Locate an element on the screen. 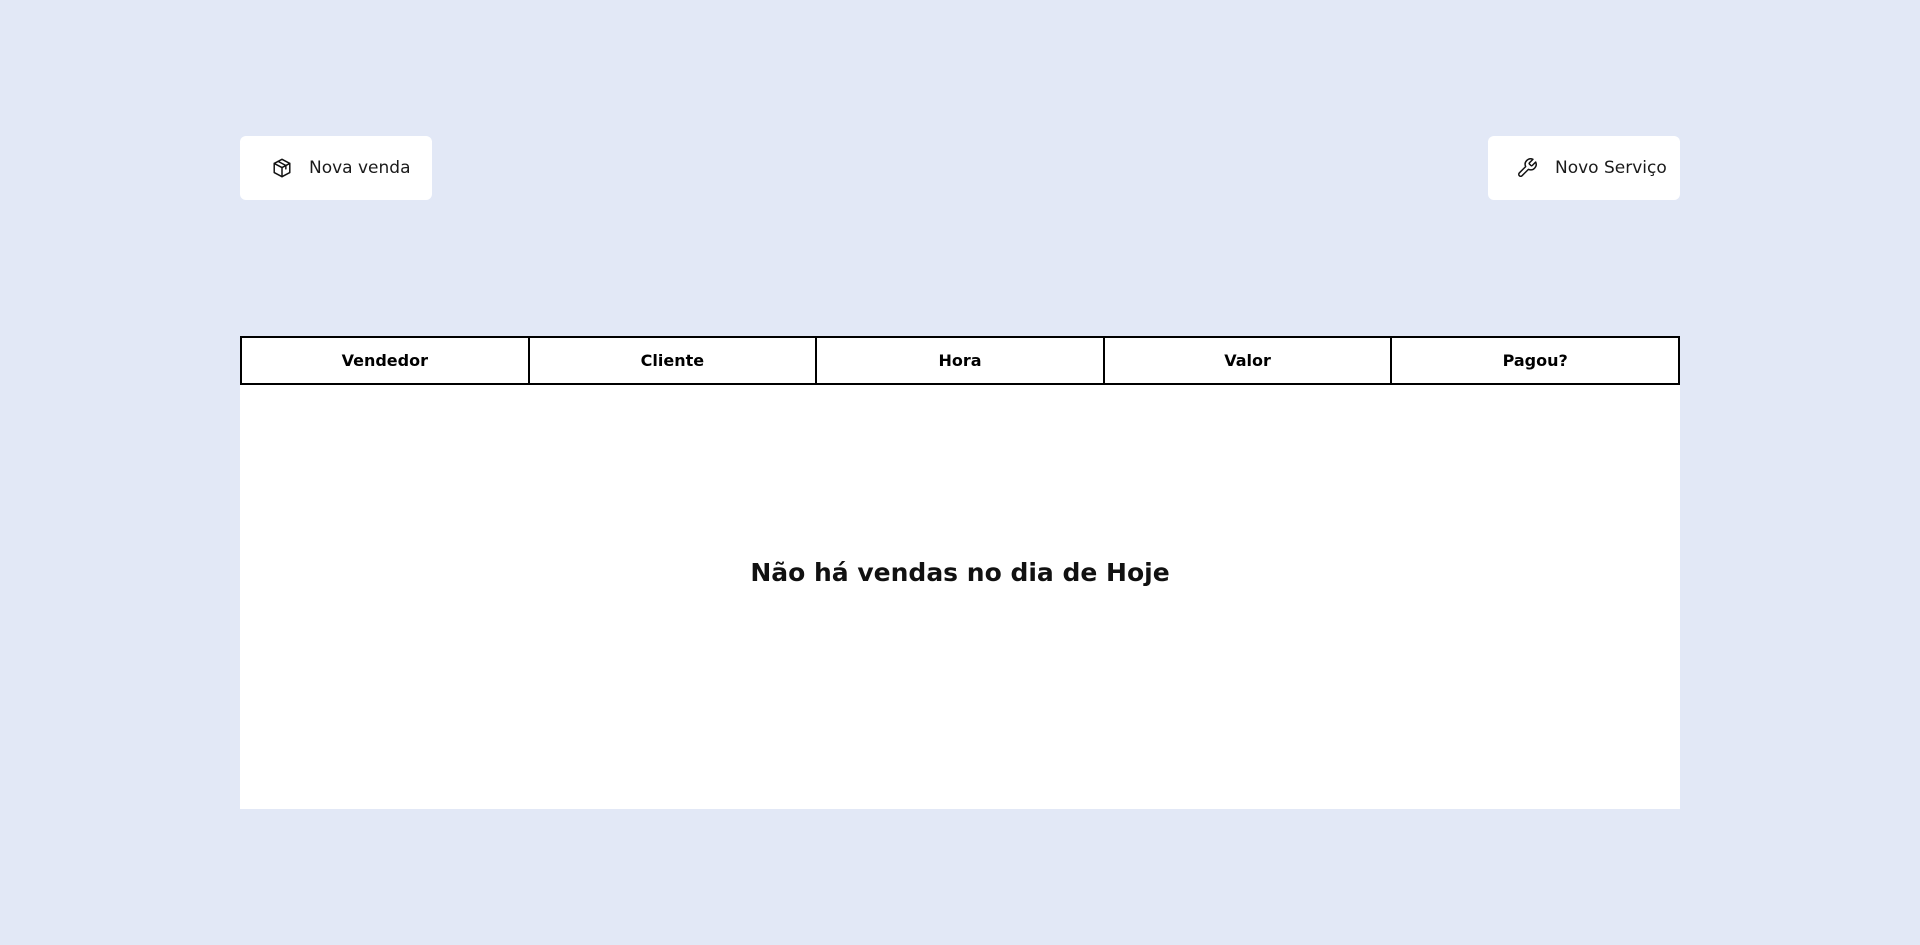 The image size is (1920, 945). new-sale-label: Nova venda is located at coordinates (360, 168).